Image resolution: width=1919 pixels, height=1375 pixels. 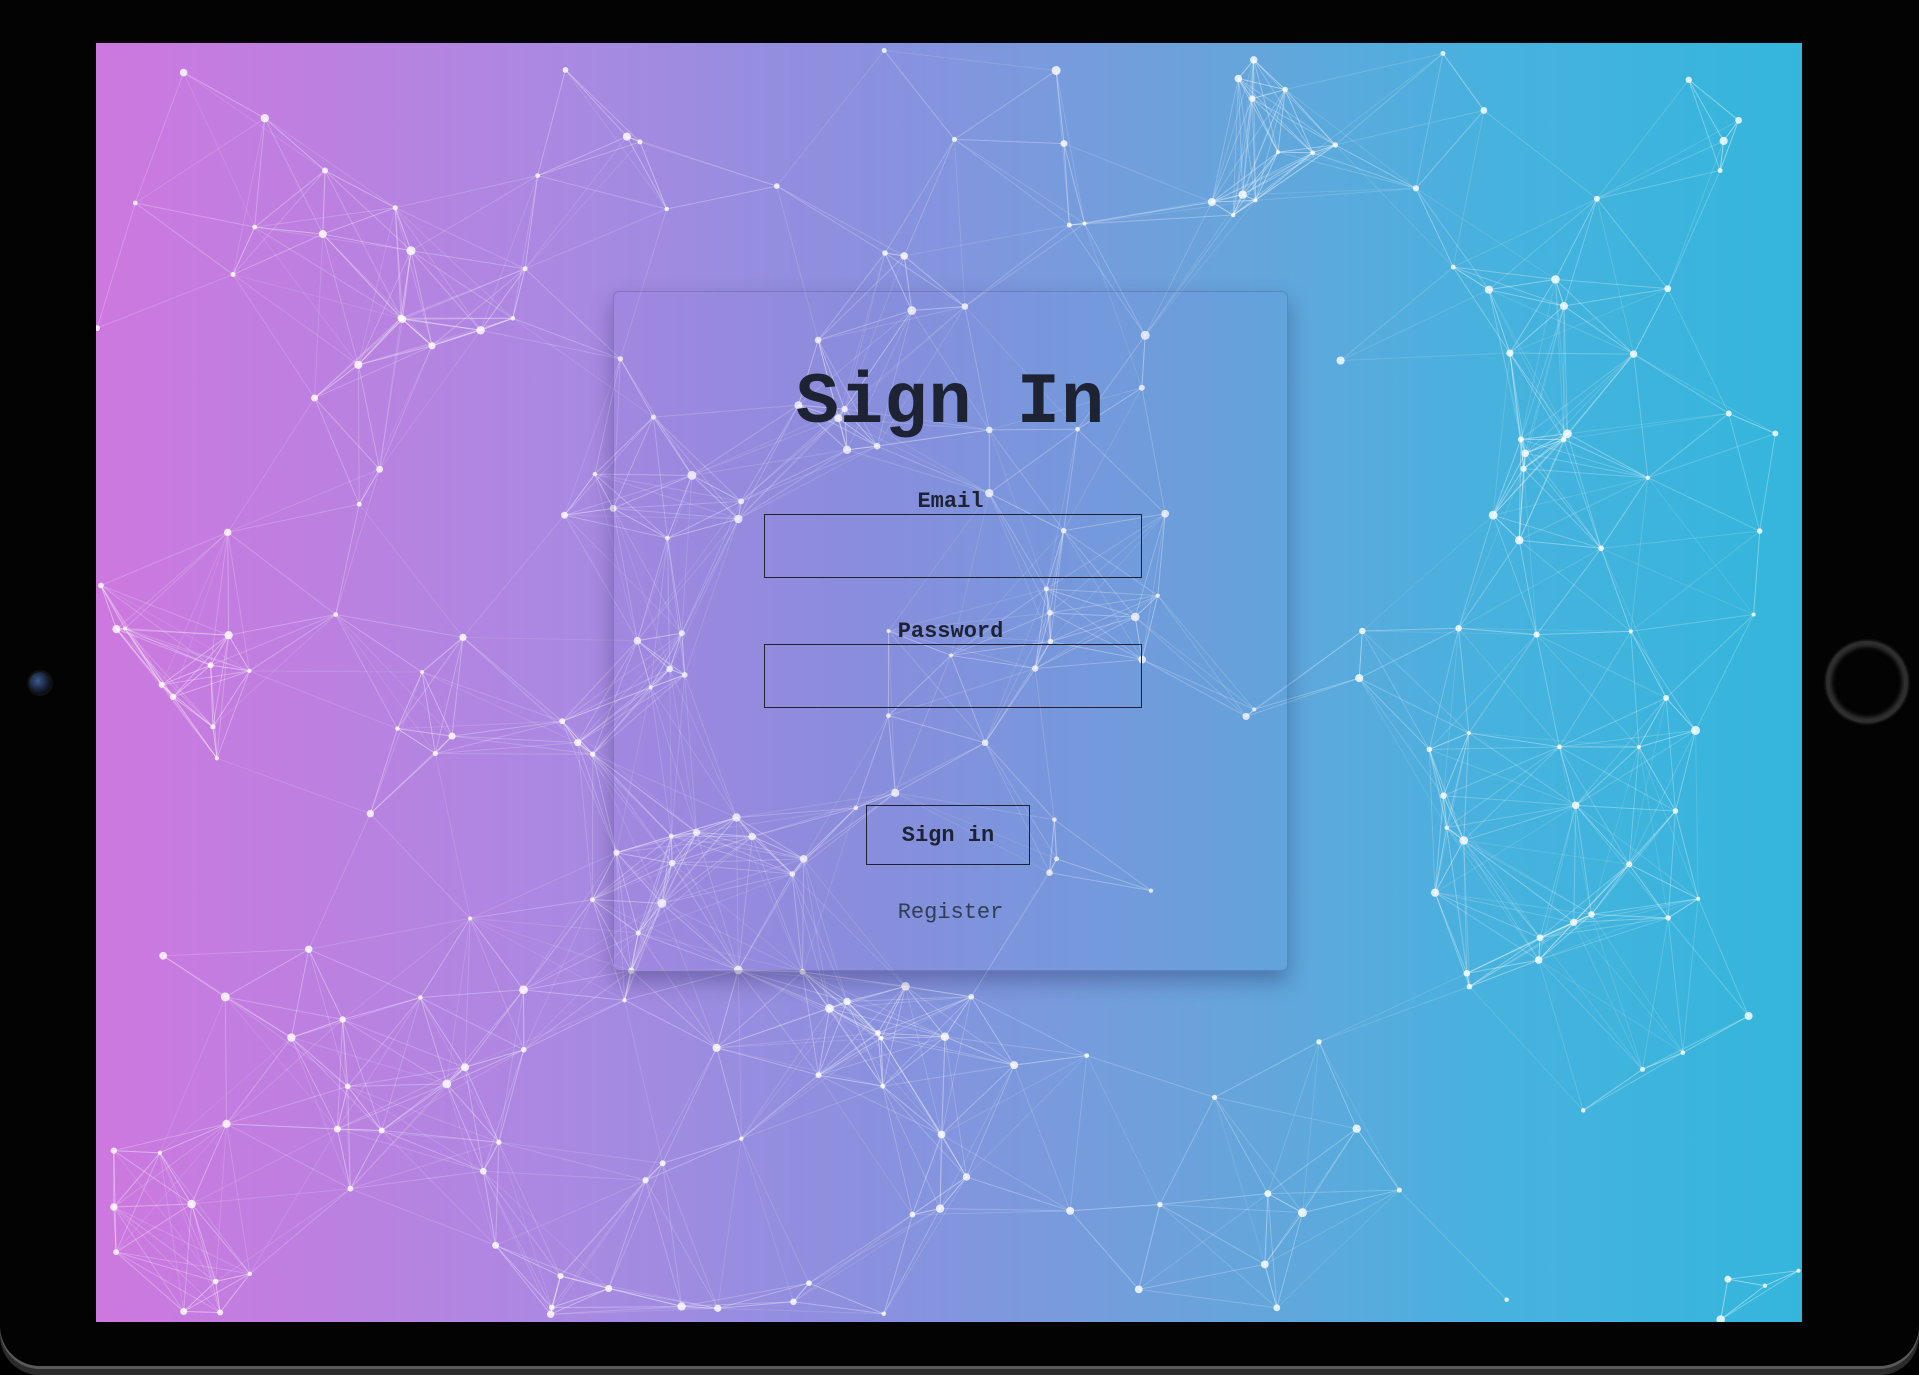 I want to click on password-label: Password, so click(x=950, y=631).